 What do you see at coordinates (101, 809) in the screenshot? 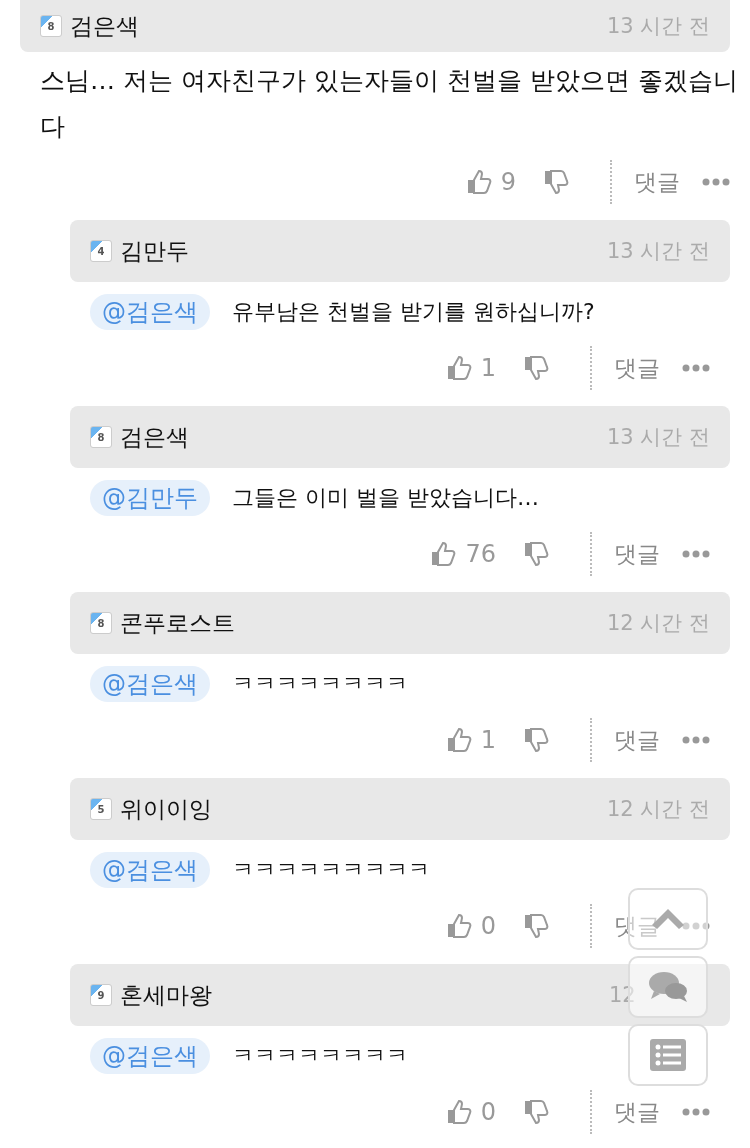
I see `level-badge: 5` at bounding box center [101, 809].